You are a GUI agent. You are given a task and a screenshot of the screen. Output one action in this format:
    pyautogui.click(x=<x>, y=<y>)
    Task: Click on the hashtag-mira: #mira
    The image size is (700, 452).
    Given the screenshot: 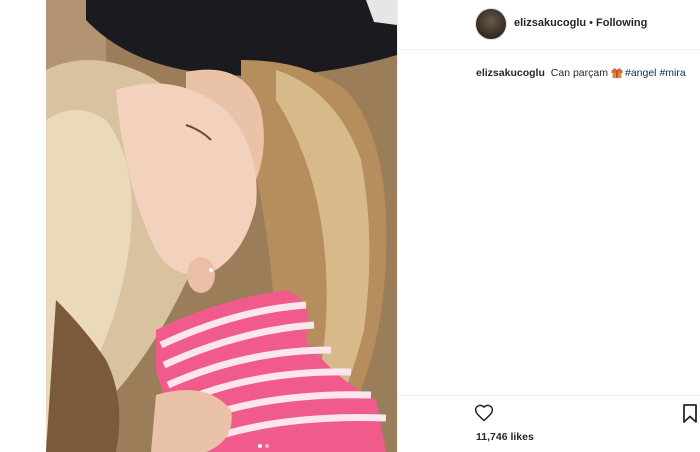 What is the action you would take?
    pyautogui.click(x=672, y=73)
    